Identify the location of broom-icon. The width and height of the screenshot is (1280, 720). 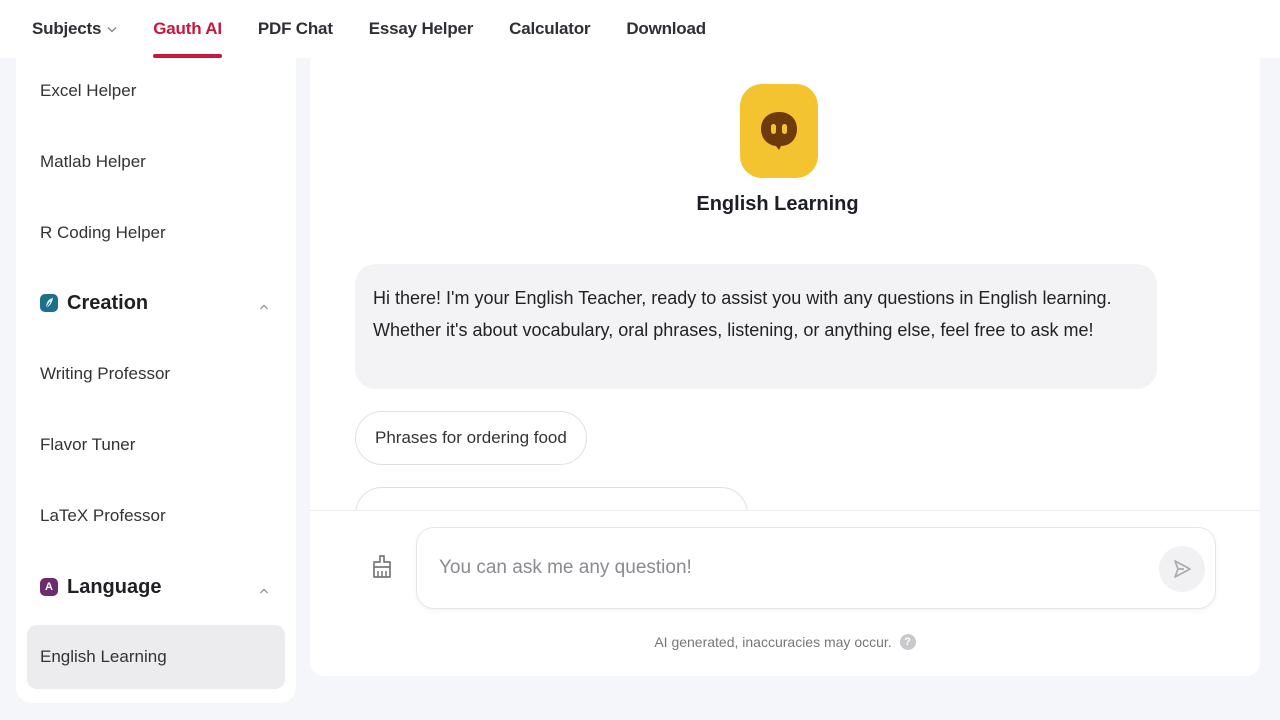
(382, 566).